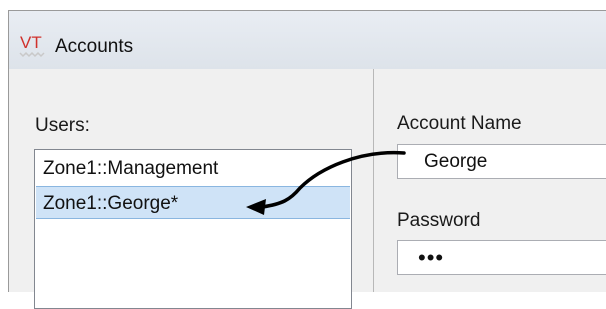 The height and width of the screenshot is (309, 606). I want to click on user-list-item-george: Zone1::George*, so click(193, 202).